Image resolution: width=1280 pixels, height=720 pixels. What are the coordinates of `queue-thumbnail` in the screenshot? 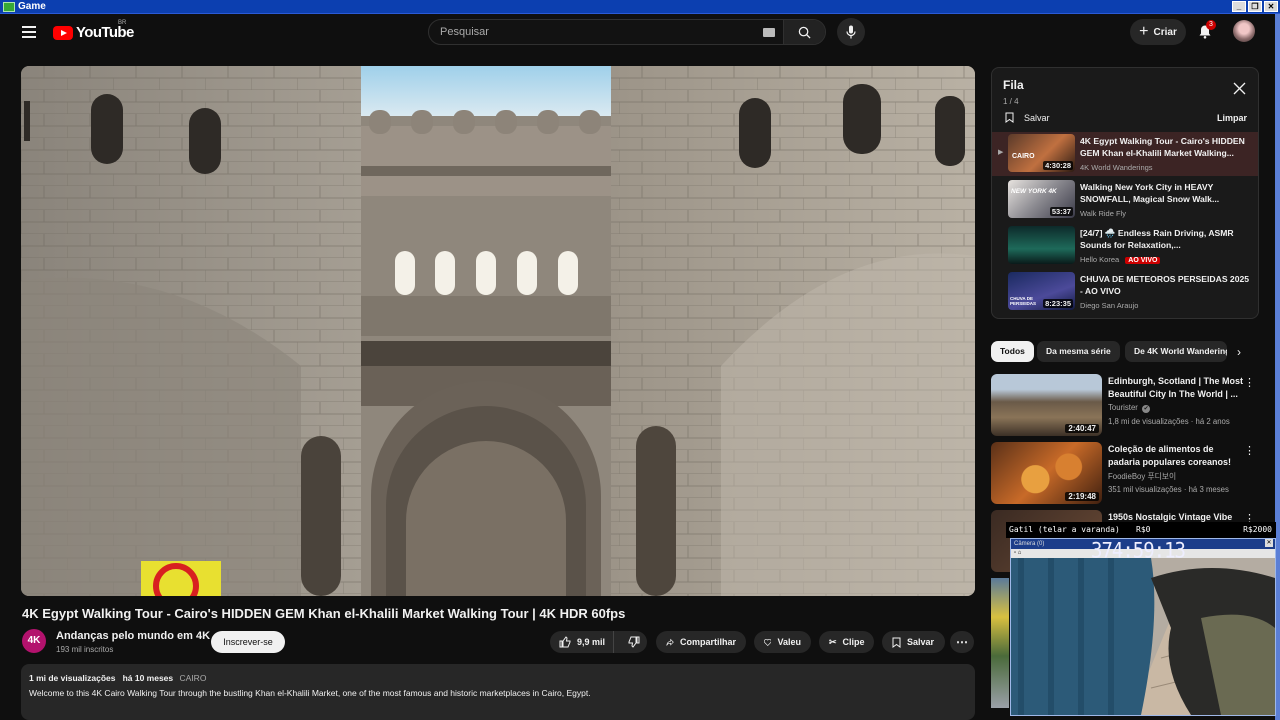 It's located at (1041, 245).